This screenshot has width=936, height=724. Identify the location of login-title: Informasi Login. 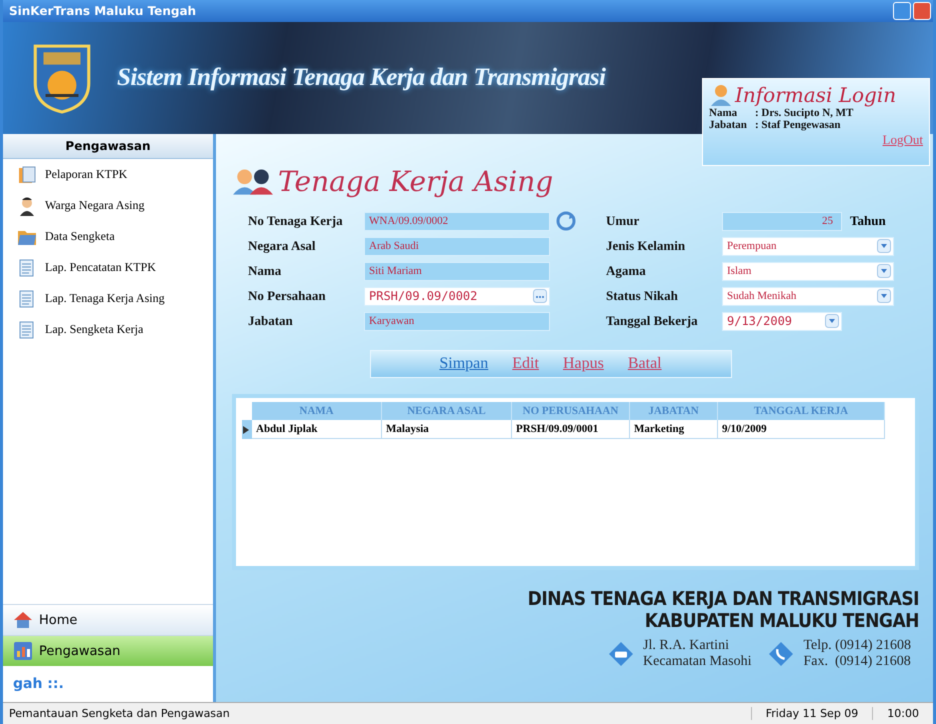
(815, 95).